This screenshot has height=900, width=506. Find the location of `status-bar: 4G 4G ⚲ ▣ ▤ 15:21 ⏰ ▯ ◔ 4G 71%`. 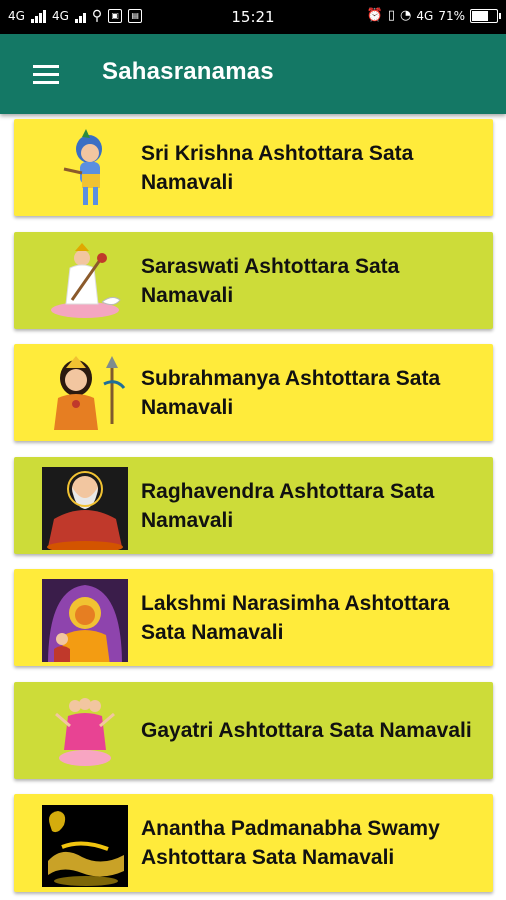

status-bar: 4G 4G ⚲ ▣ ▤ 15:21 ⏰ ▯ ◔ 4G 71% is located at coordinates (253, 17).